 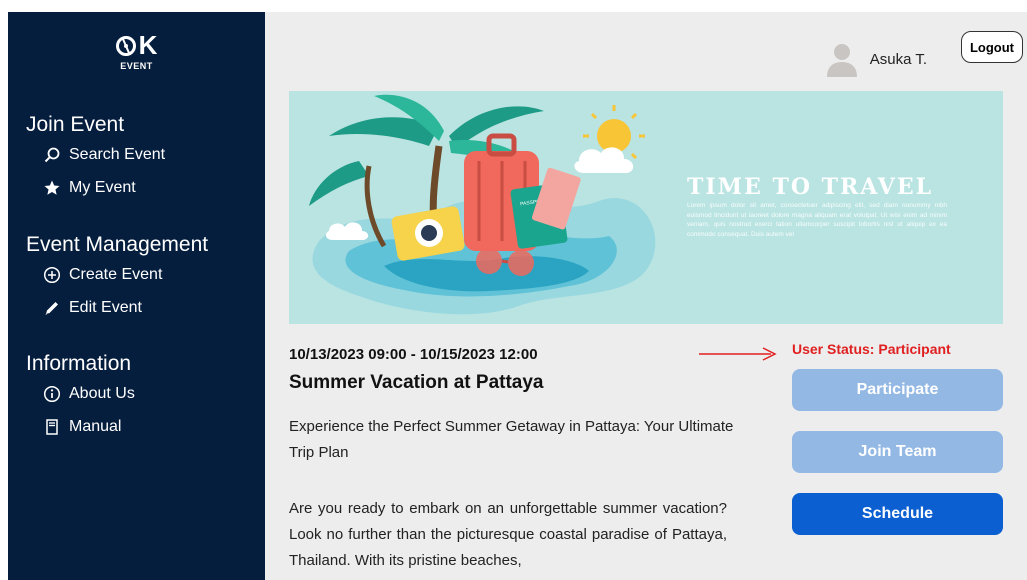 What do you see at coordinates (102, 393) in the screenshot?
I see `sidebar-item-label: About Us` at bounding box center [102, 393].